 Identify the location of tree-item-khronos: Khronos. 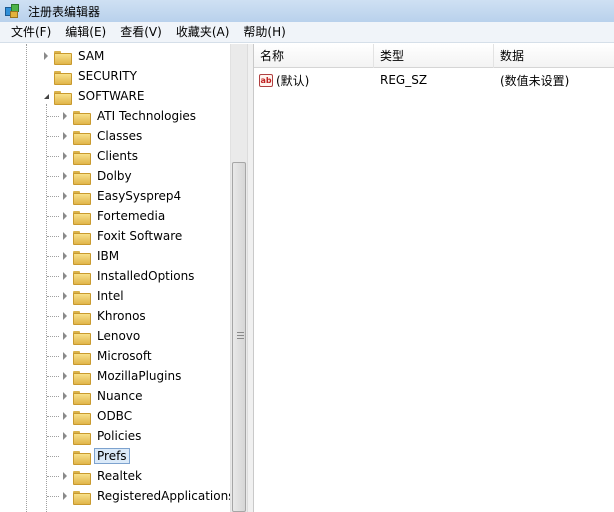
(104, 316).